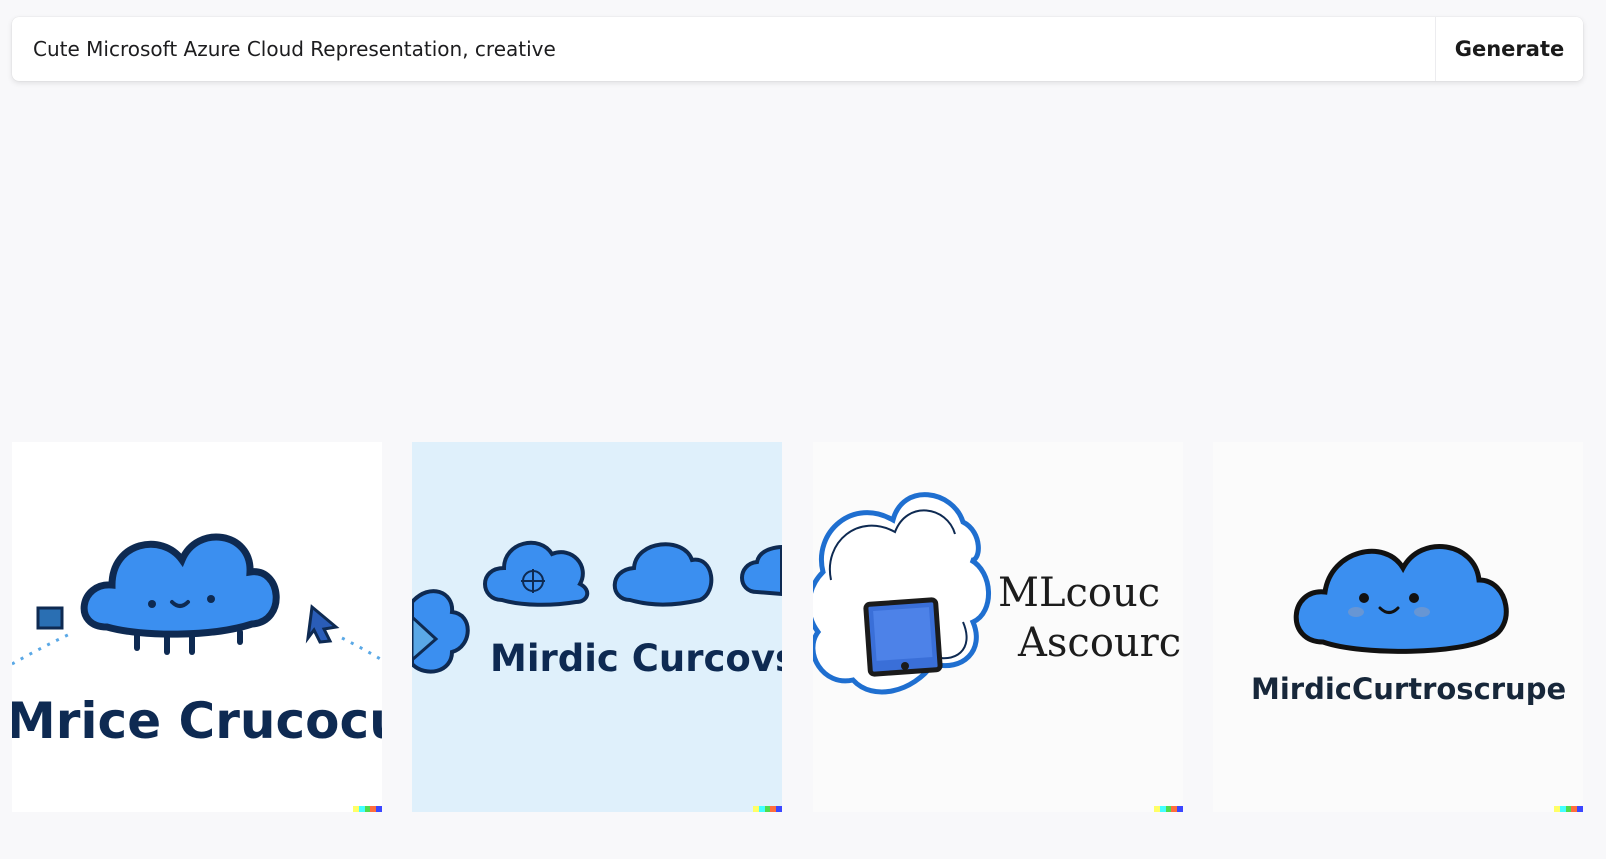  What do you see at coordinates (1509, 49) in the screenshot?
I see `generate-button: Generate` at bounding box center [1509, 49].